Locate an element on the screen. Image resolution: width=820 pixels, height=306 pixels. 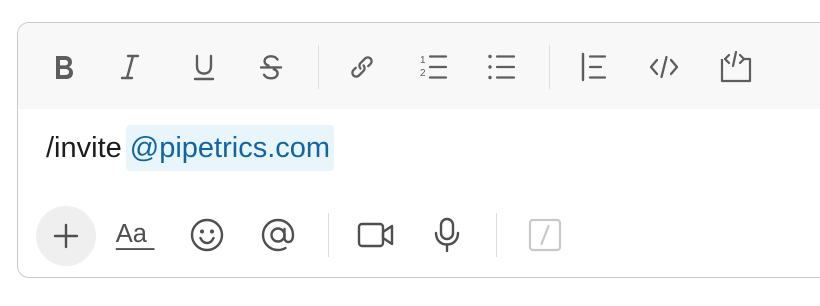
mention-button is located at coordinates (278, 235).